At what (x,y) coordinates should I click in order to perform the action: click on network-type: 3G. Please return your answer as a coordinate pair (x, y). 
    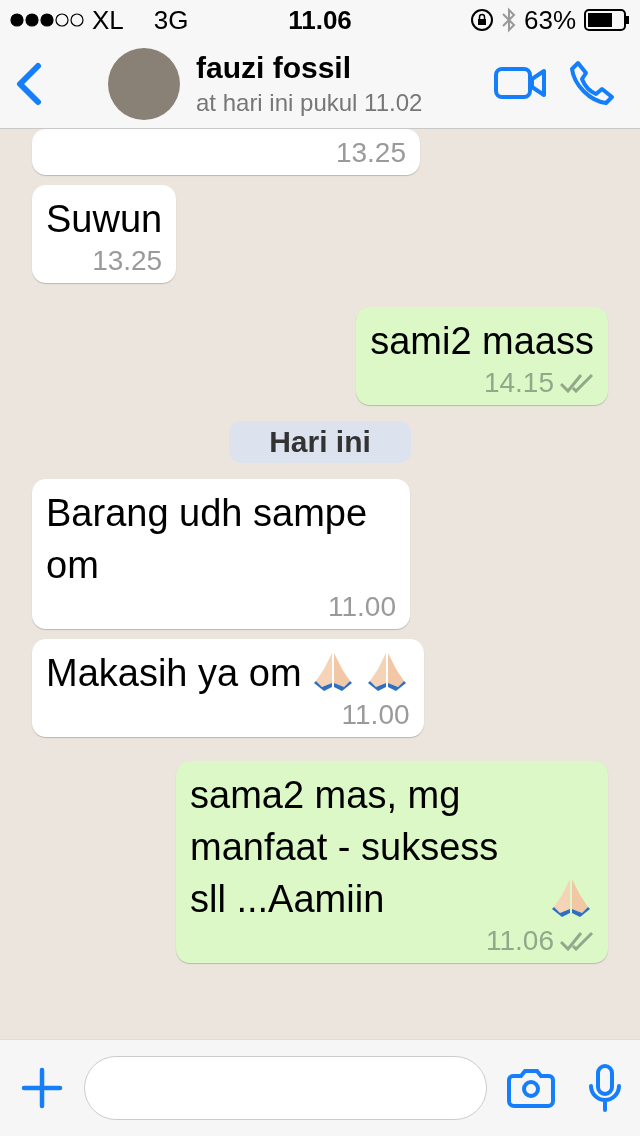
    Looking at the image, I should click on (171, 20).